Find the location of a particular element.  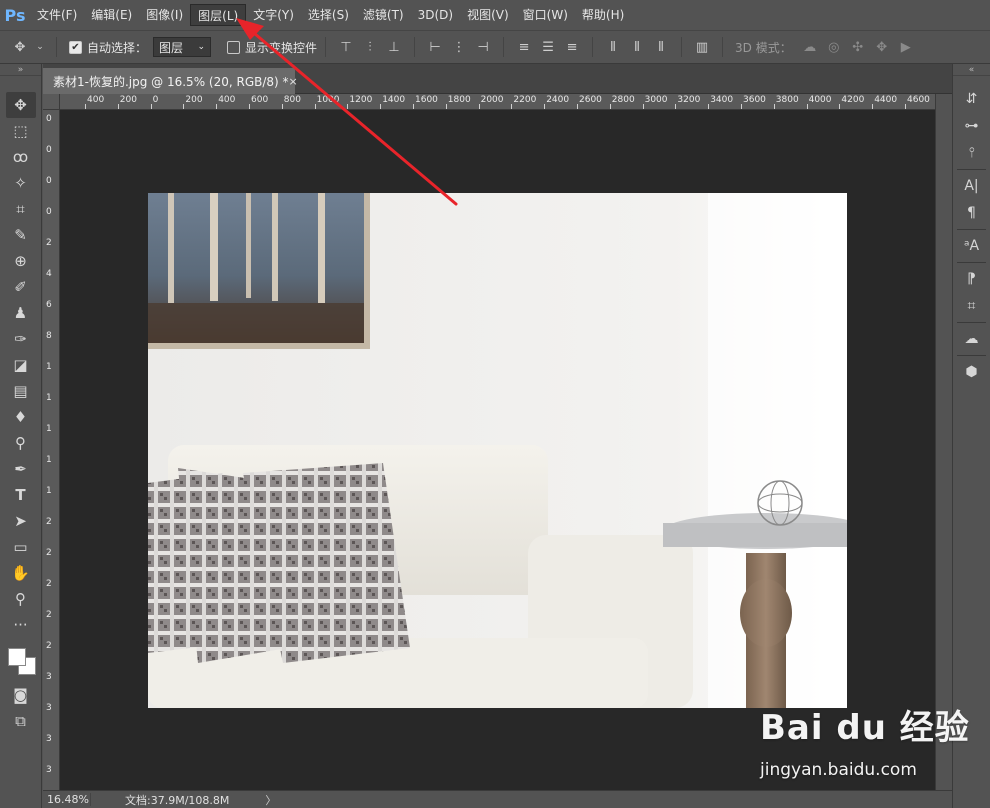

menu-type: 文字(Y) is located at coordinates (273, 15).